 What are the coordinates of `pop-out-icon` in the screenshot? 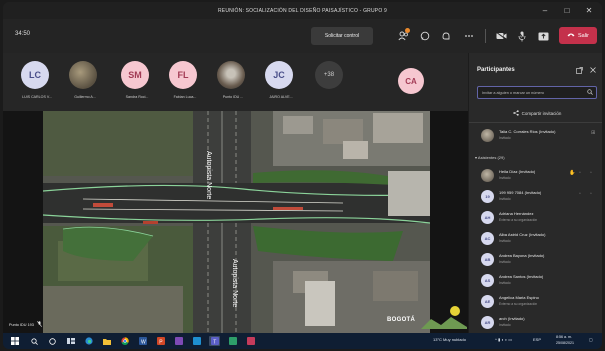 It's located at (579, 71).